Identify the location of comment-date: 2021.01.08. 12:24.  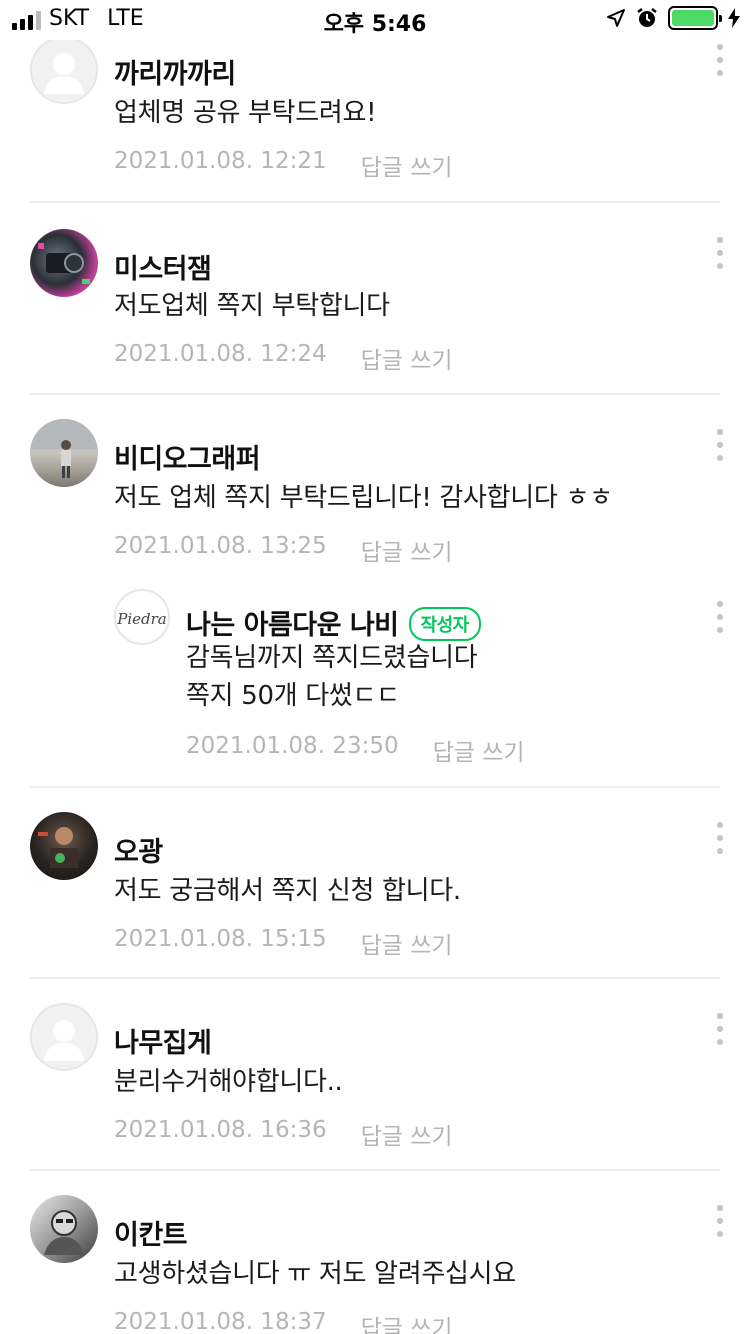
(220, 354).